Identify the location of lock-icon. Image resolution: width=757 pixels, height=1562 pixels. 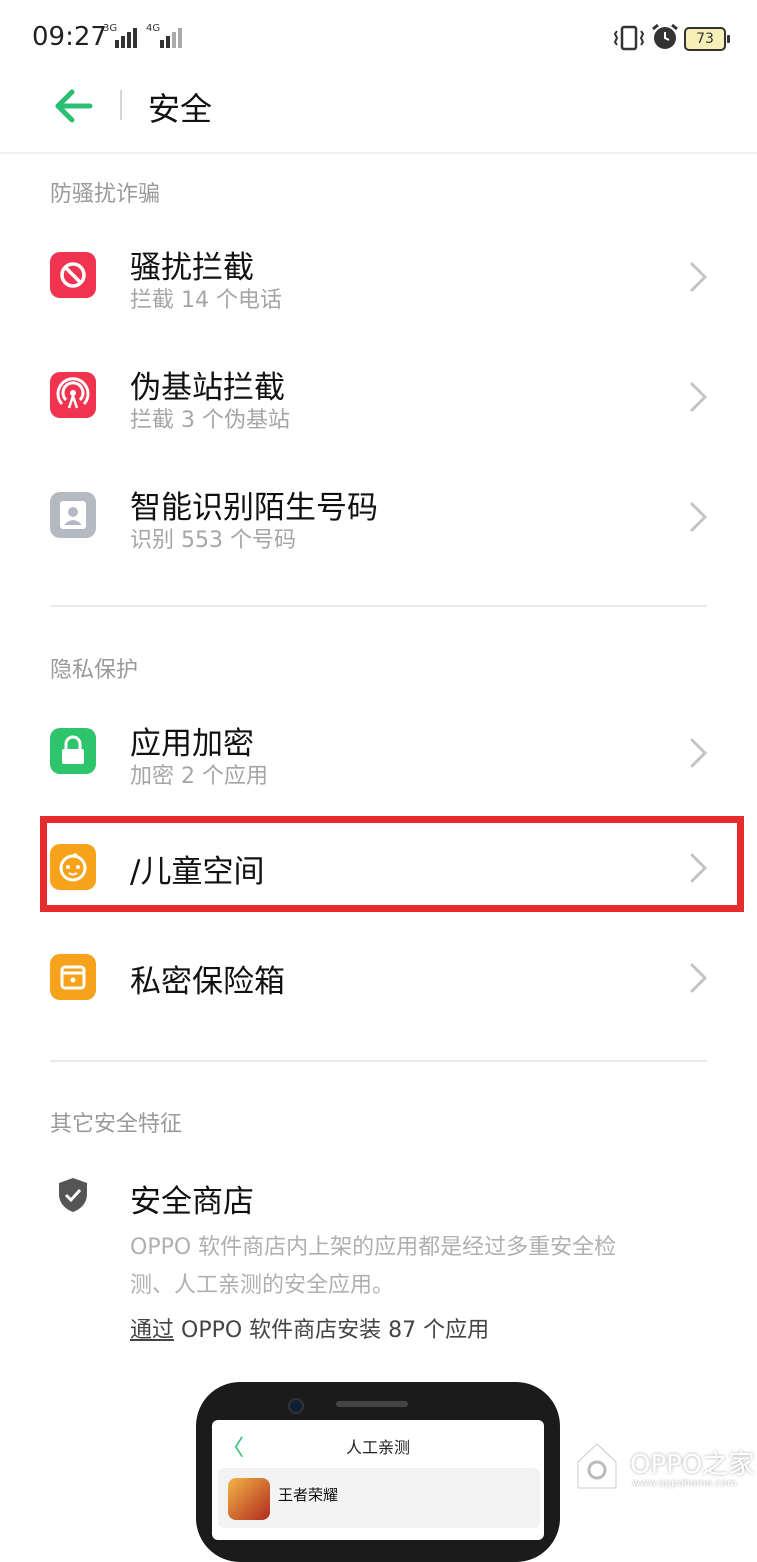
(73, 751).